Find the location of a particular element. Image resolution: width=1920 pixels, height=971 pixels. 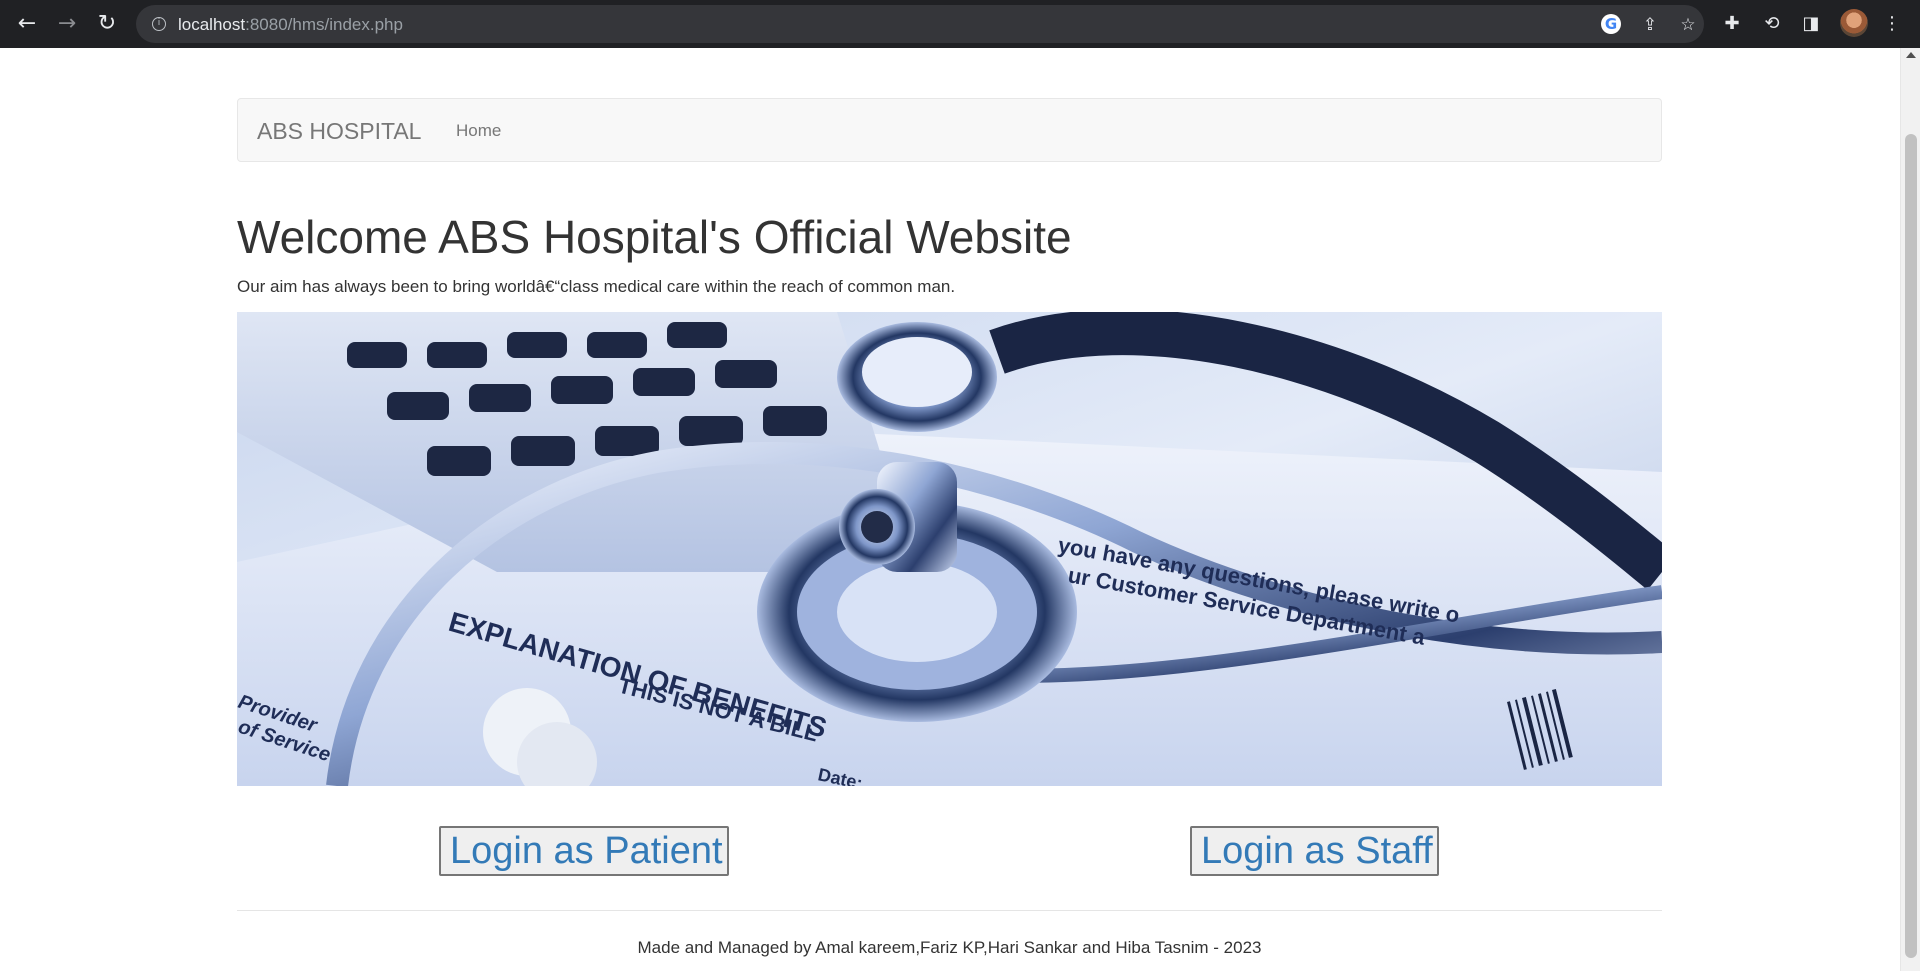

google-icon: G is located at coordinates (1611, 24).